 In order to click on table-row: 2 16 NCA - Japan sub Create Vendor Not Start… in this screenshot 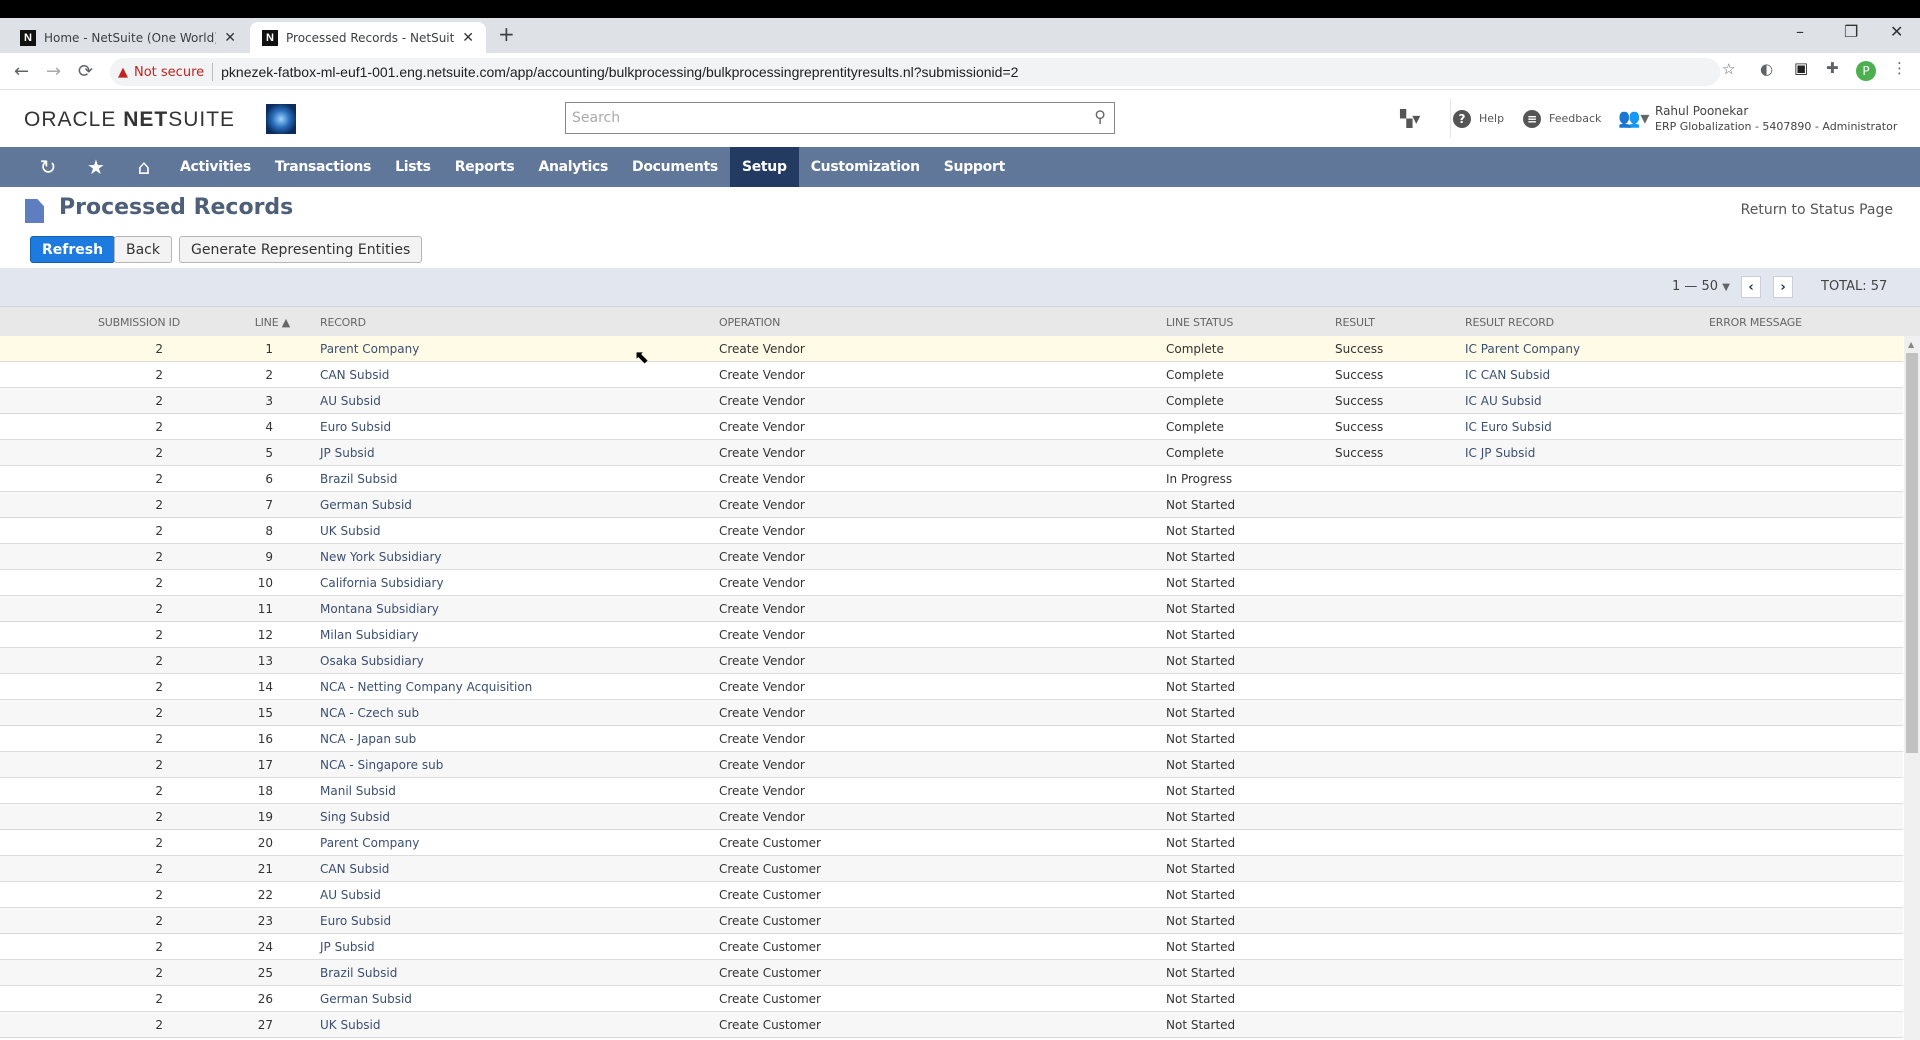, I will do `click(951, 739)`.